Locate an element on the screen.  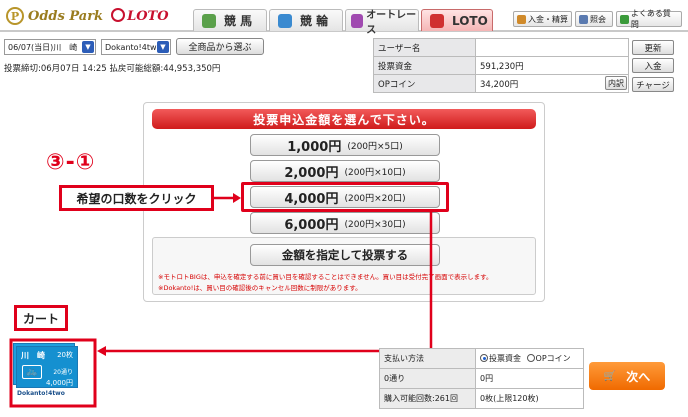
checkout-row: 購入可能回数:261回 0枚(上限120枚) is located at coordinates (481, 398).